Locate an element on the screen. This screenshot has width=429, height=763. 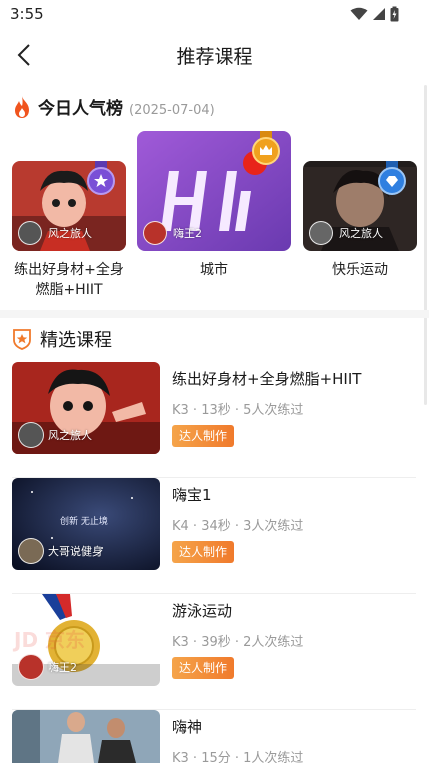
featured-header: 精选课程 is located at coordinates (62, 339).